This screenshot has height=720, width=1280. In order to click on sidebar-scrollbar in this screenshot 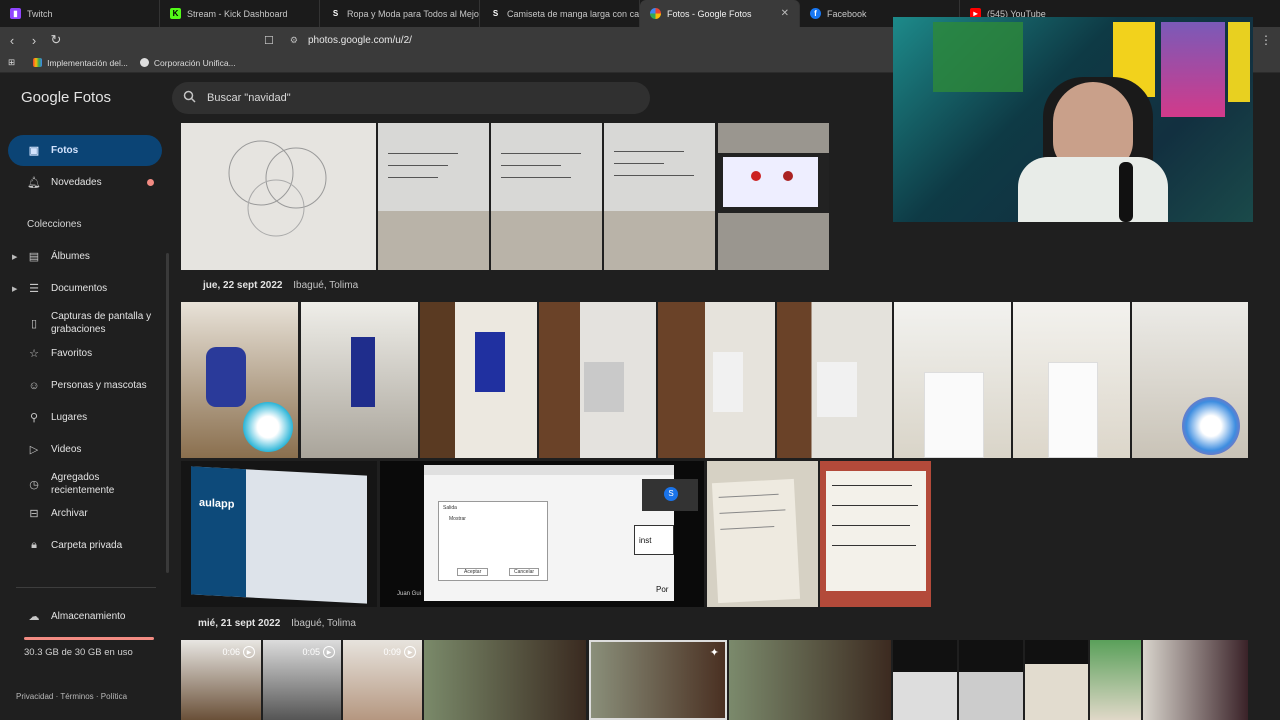, I will do `click(167, 413)`.